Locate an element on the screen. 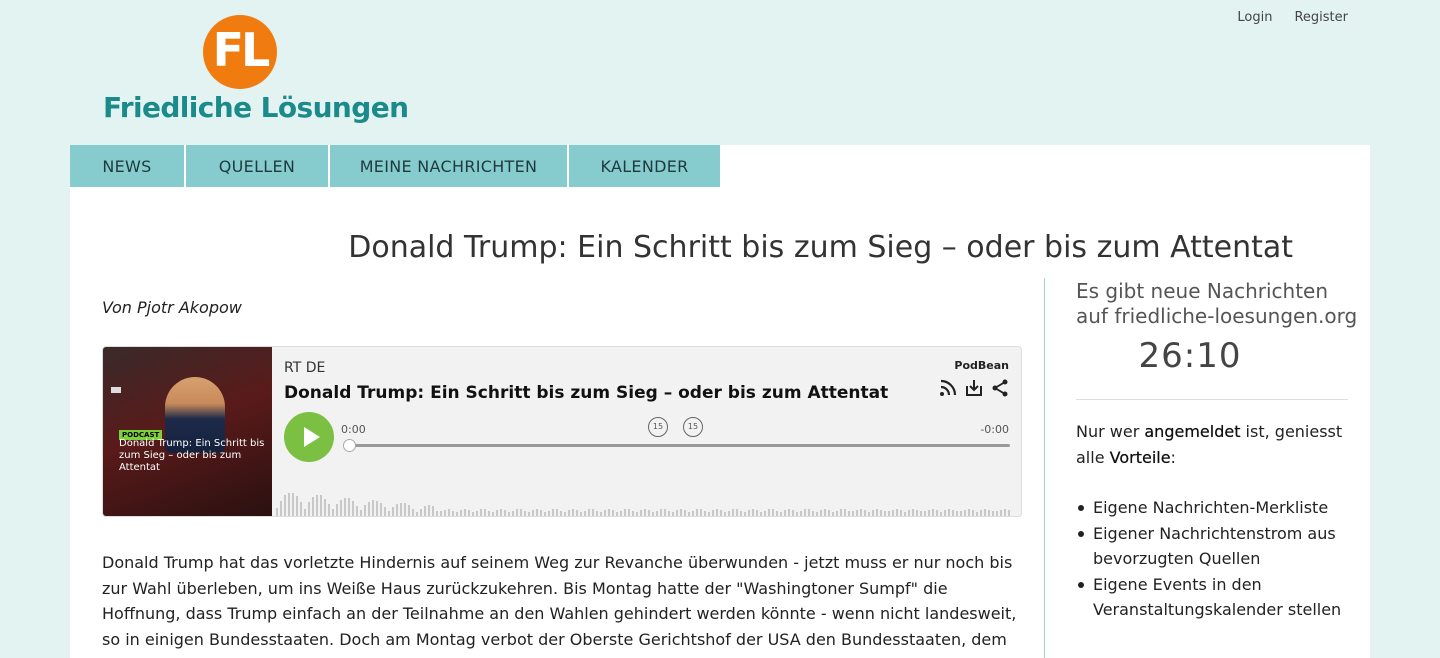 The height and width of the screenshot is (658, 1440). site-logo: FL Friedliche Lösungen is located at coordinates (256, 71).